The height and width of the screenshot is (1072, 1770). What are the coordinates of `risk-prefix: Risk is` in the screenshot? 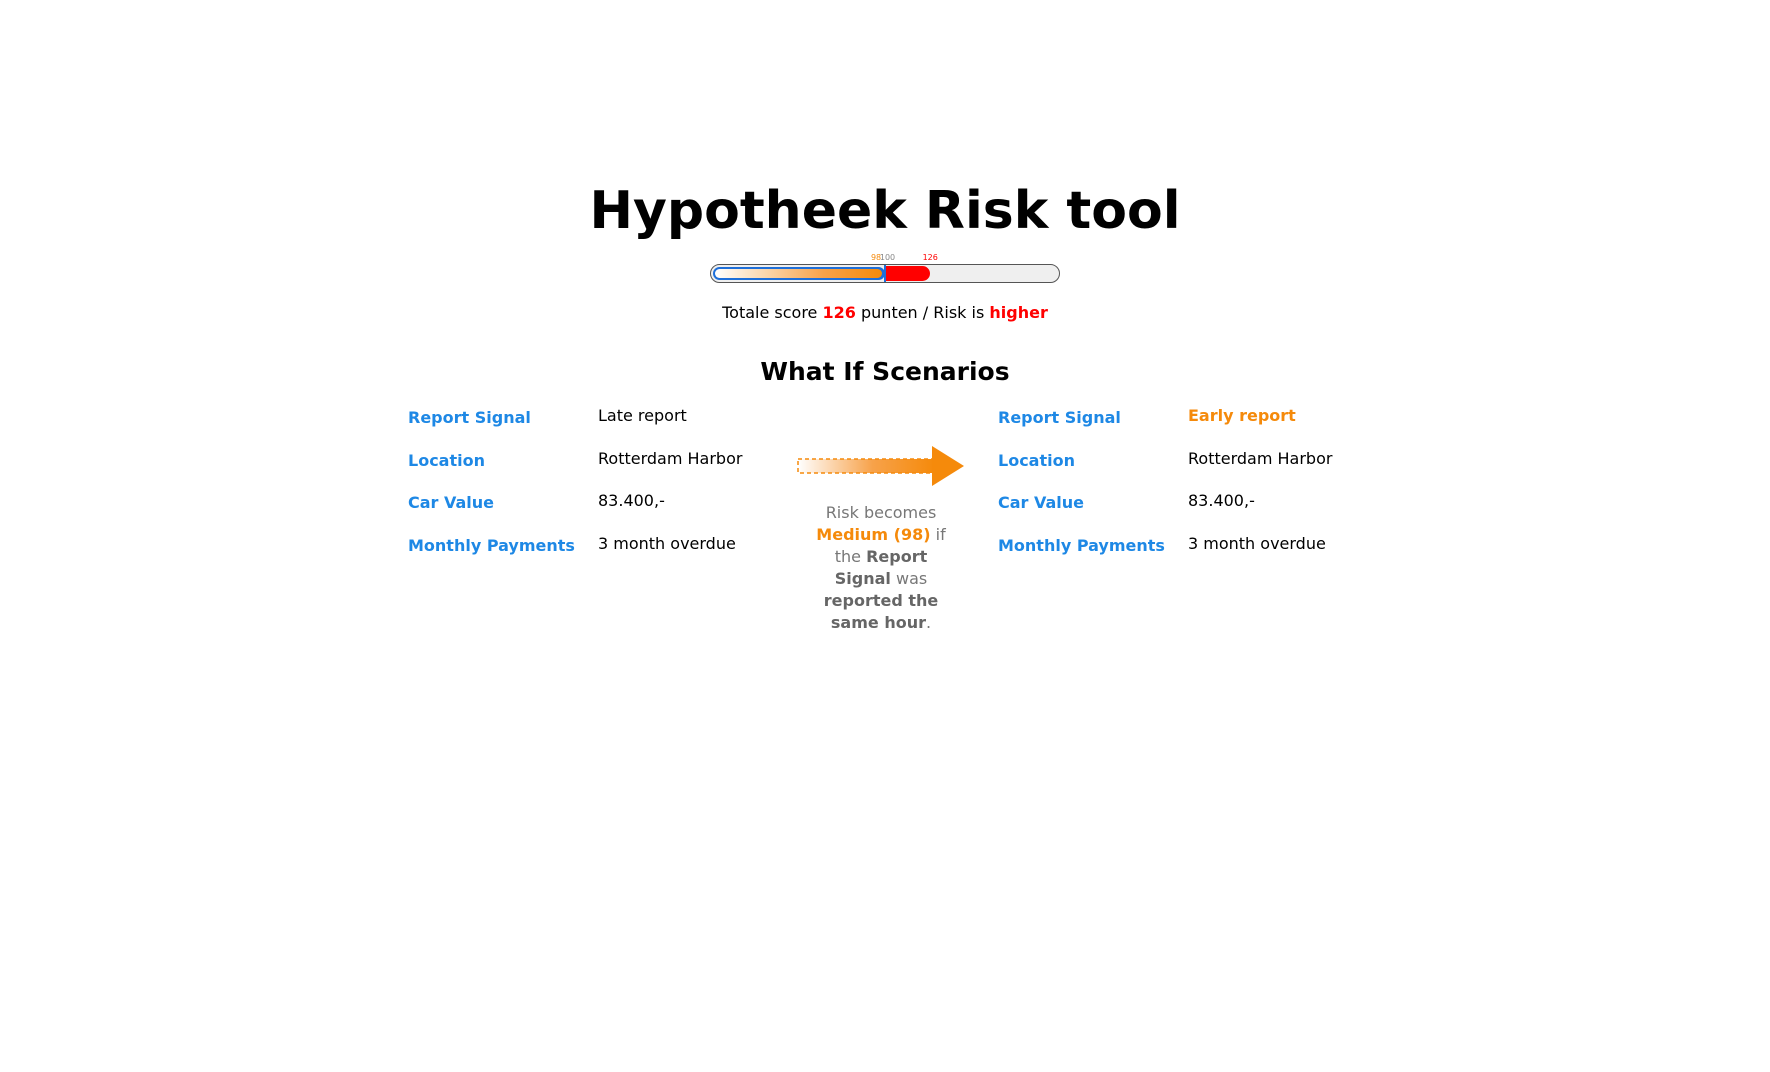 It's located at (959, 312).